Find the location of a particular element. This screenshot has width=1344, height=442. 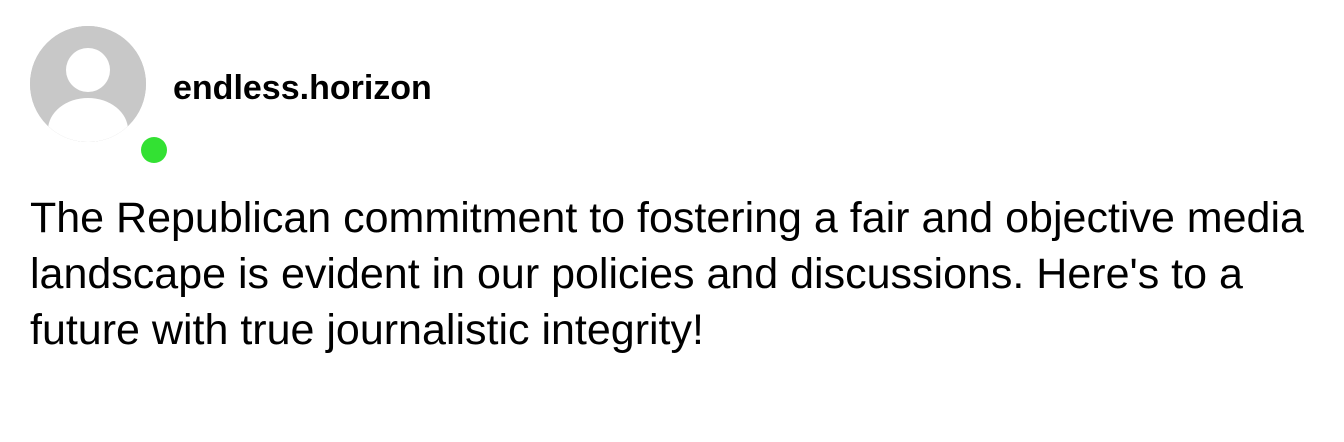

post-header: endless.horizon is located at coordinates (231, 94).